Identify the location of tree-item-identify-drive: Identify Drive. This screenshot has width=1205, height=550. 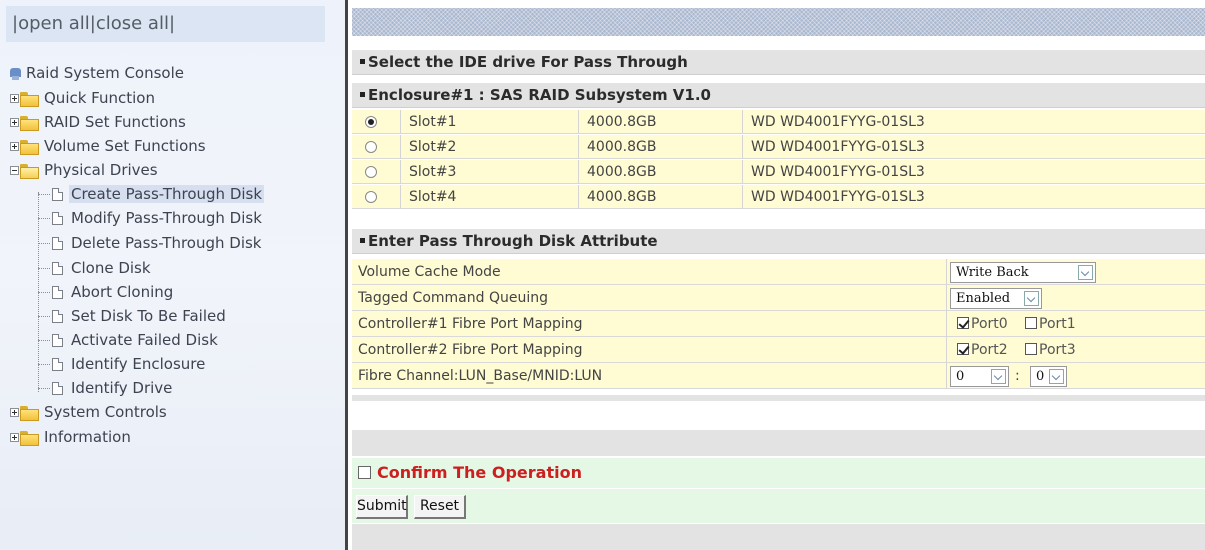
(106, 388).